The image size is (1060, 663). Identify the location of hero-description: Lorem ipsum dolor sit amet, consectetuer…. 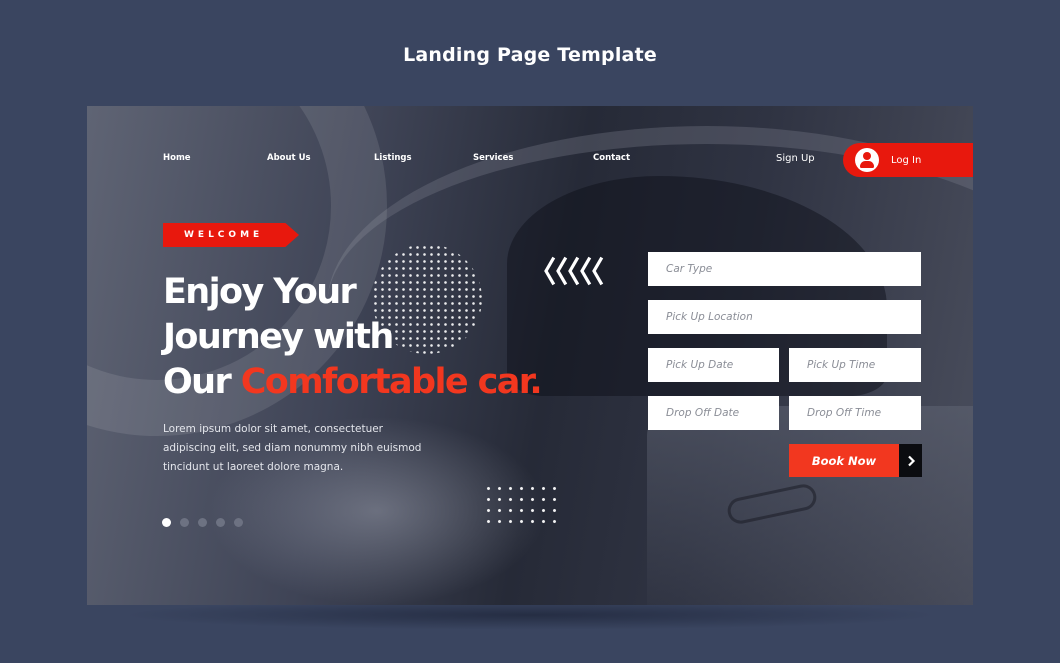
(292, 448).